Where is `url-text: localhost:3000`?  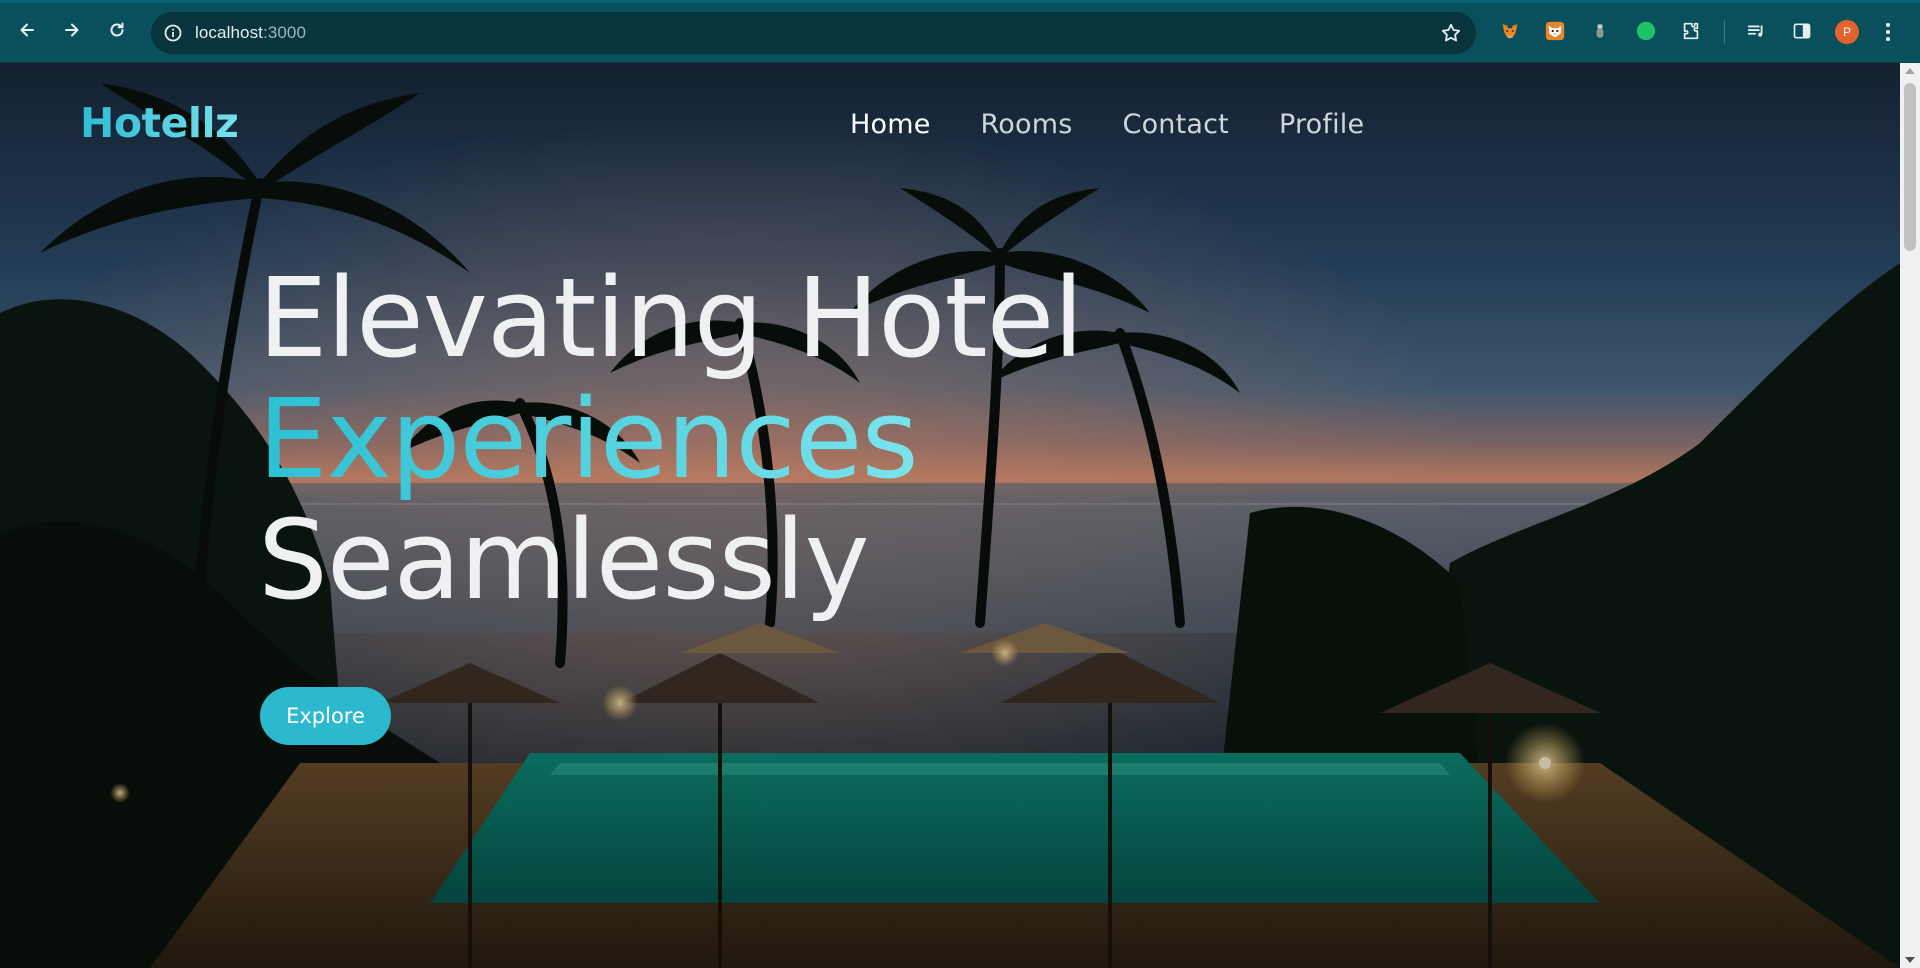 url-text: localhost:3000 is located at coordinates (250, 33).